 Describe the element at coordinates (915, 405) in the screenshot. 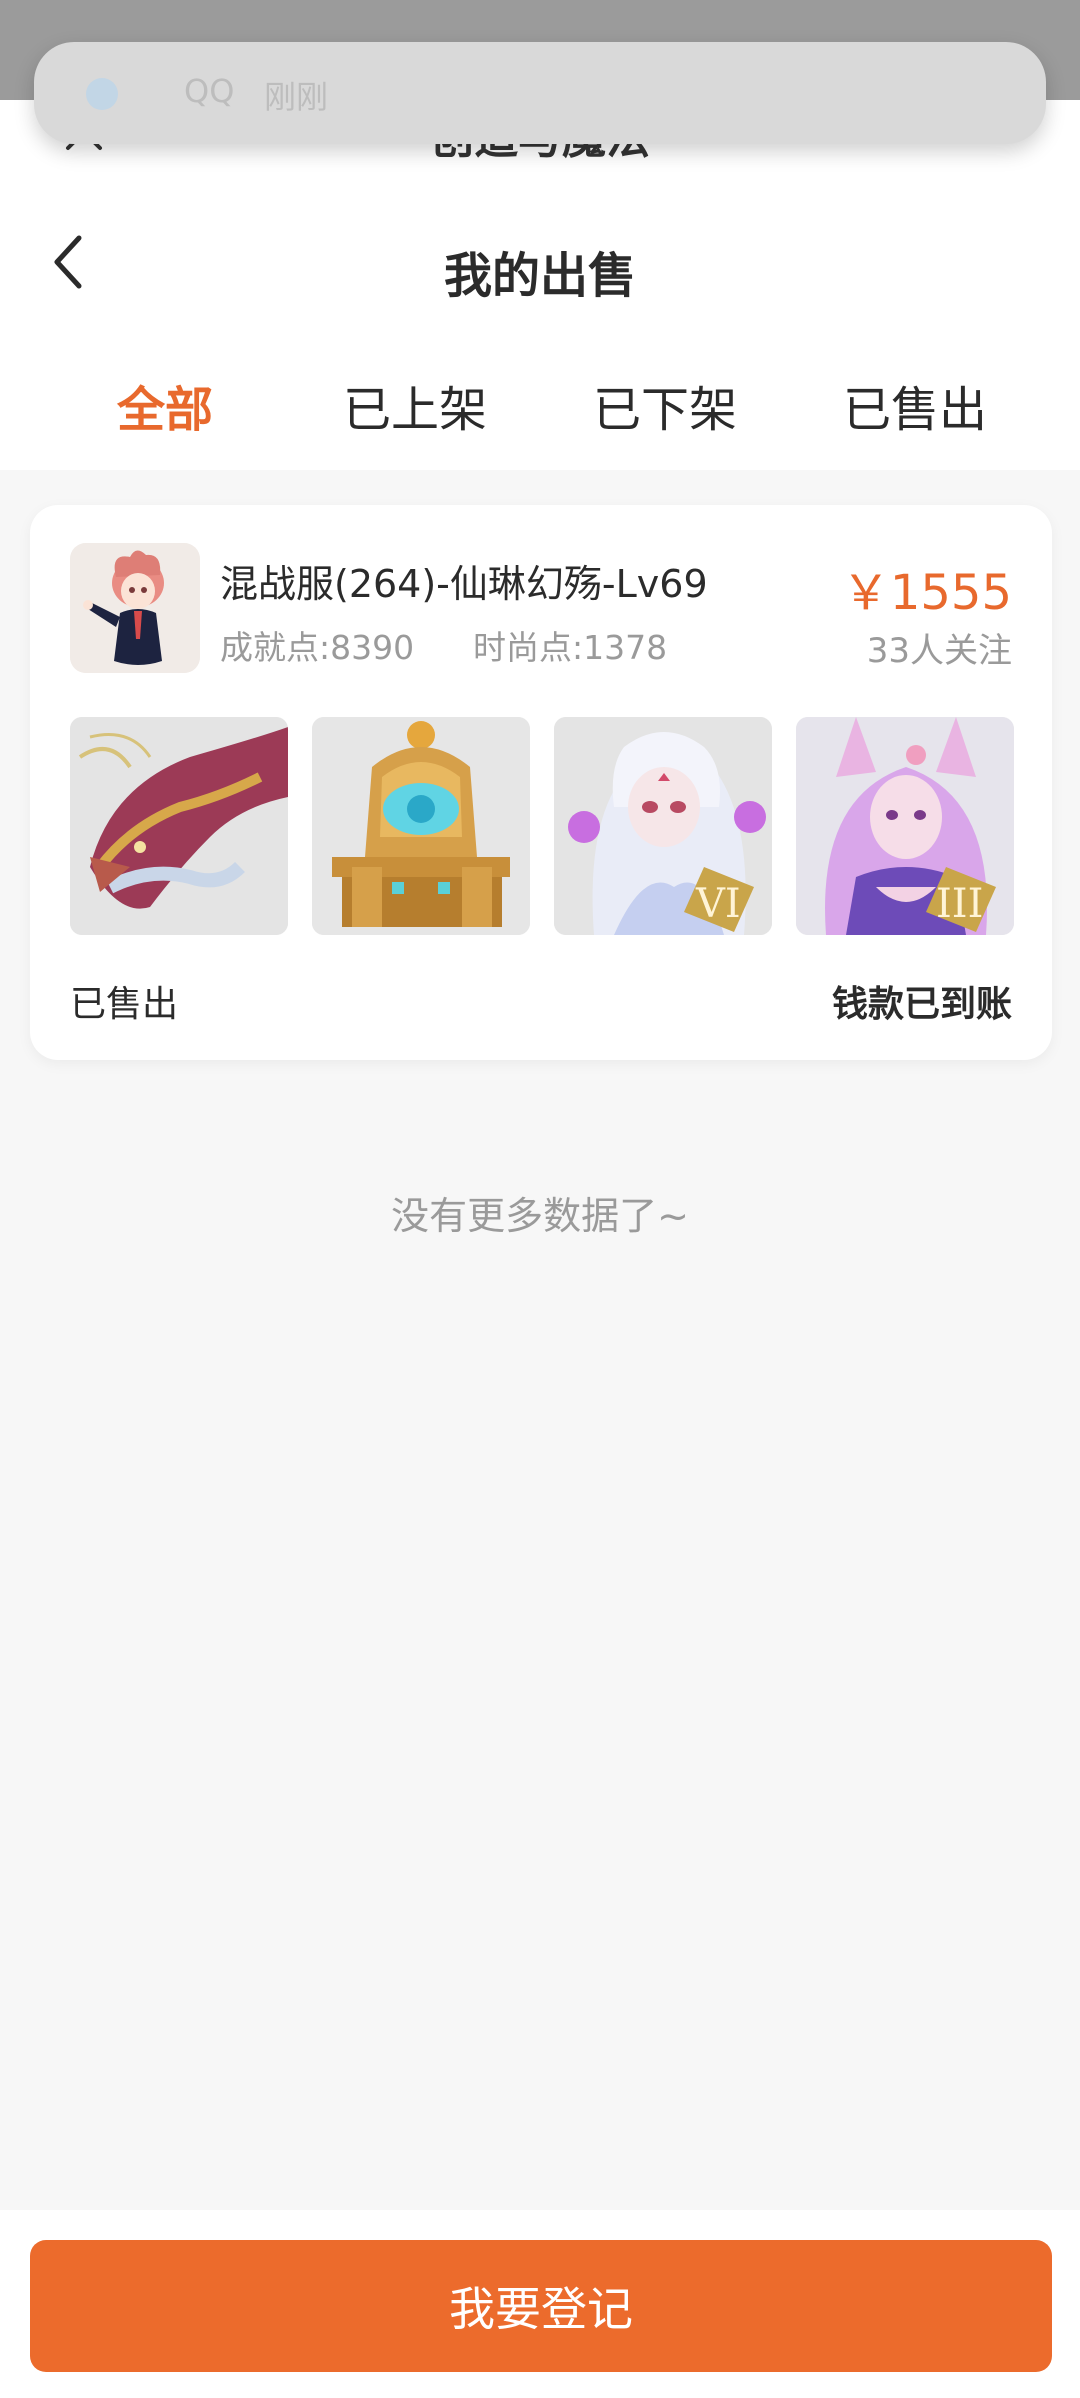

I see `tab-sold: 已售出` at that location.